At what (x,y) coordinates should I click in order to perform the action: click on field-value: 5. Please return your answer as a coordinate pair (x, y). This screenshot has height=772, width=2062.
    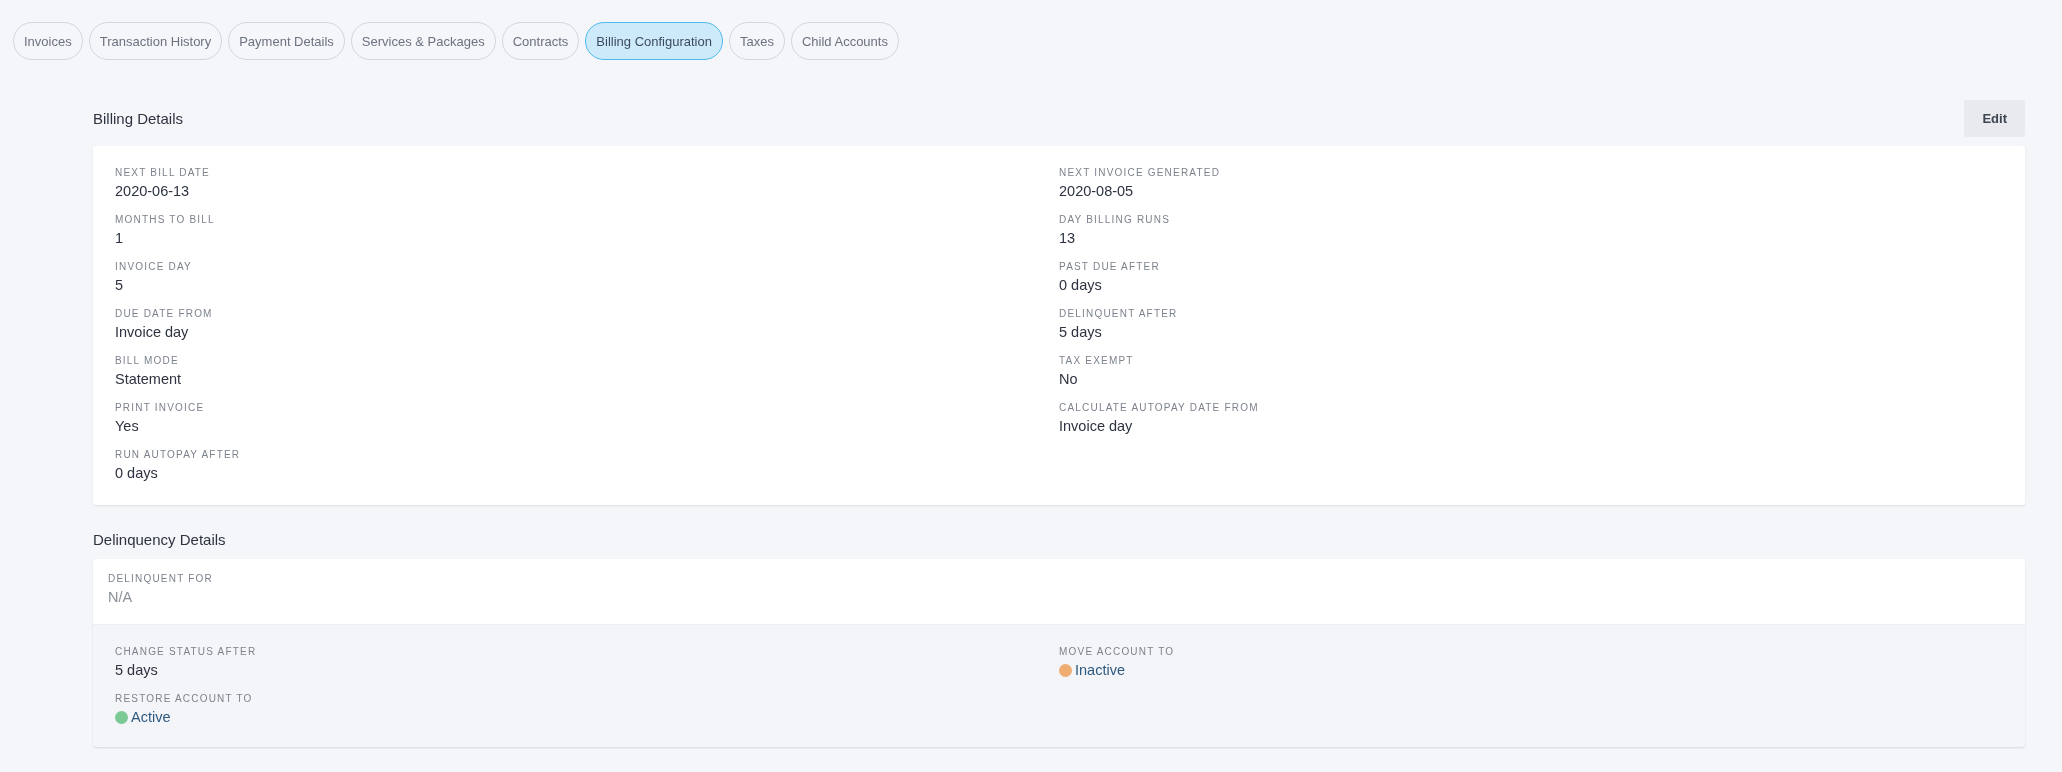
    Looking at the image, I should click on (119, 285).